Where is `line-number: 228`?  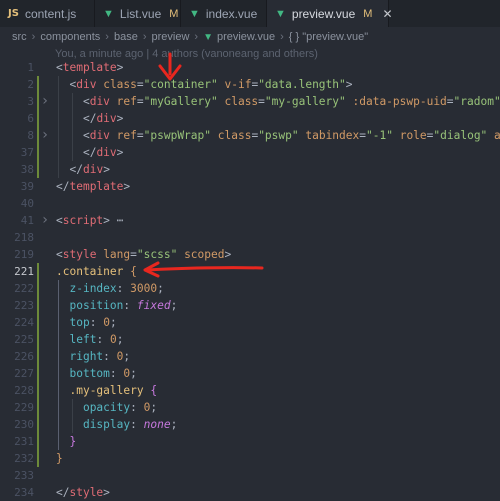 line-number: 228 is located at coordinates (24, 390).